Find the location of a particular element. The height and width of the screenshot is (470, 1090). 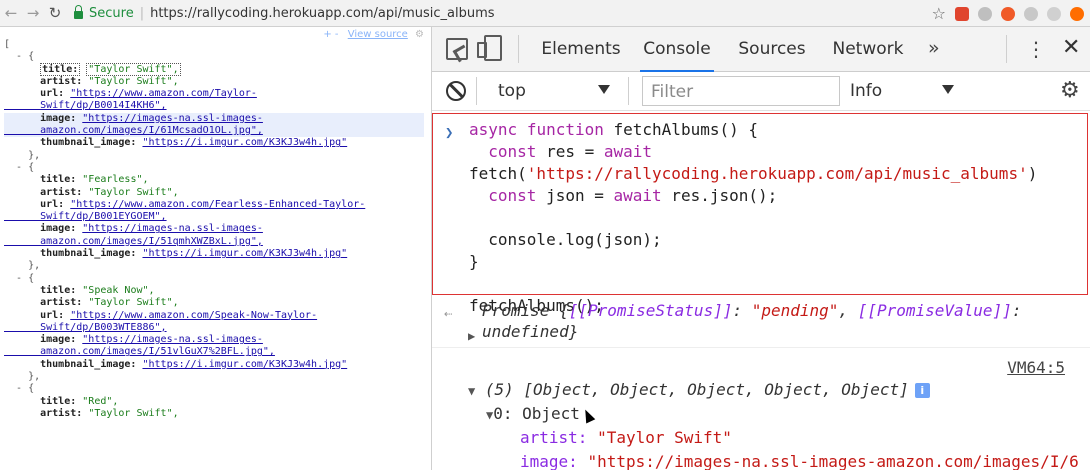

devtools-tabbar: Elements Console Sources Network » ⋮ ✕ is located at coordinates (761, 49).